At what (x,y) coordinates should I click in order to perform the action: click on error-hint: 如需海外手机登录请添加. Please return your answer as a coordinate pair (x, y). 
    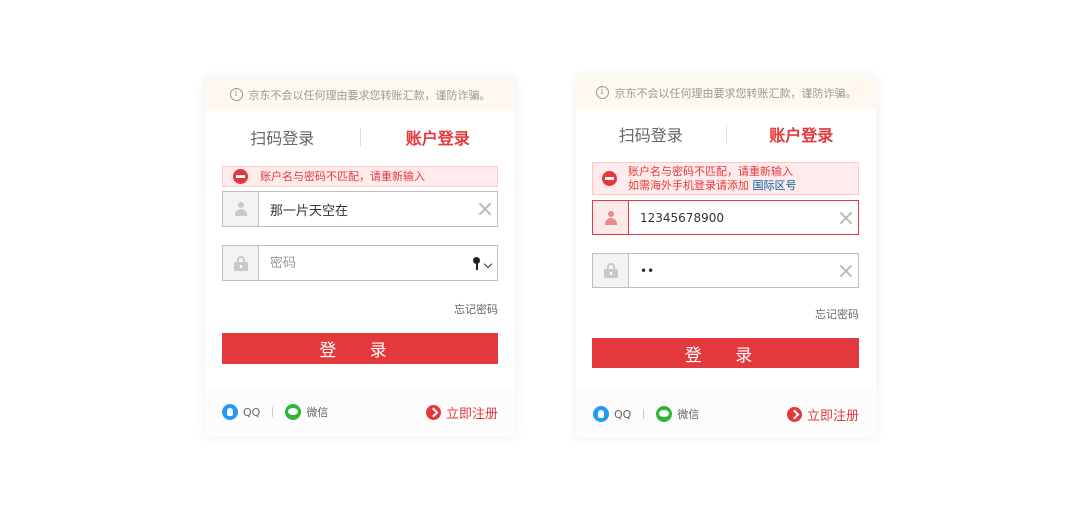
    Looking at the image, I should click on (688, 185).